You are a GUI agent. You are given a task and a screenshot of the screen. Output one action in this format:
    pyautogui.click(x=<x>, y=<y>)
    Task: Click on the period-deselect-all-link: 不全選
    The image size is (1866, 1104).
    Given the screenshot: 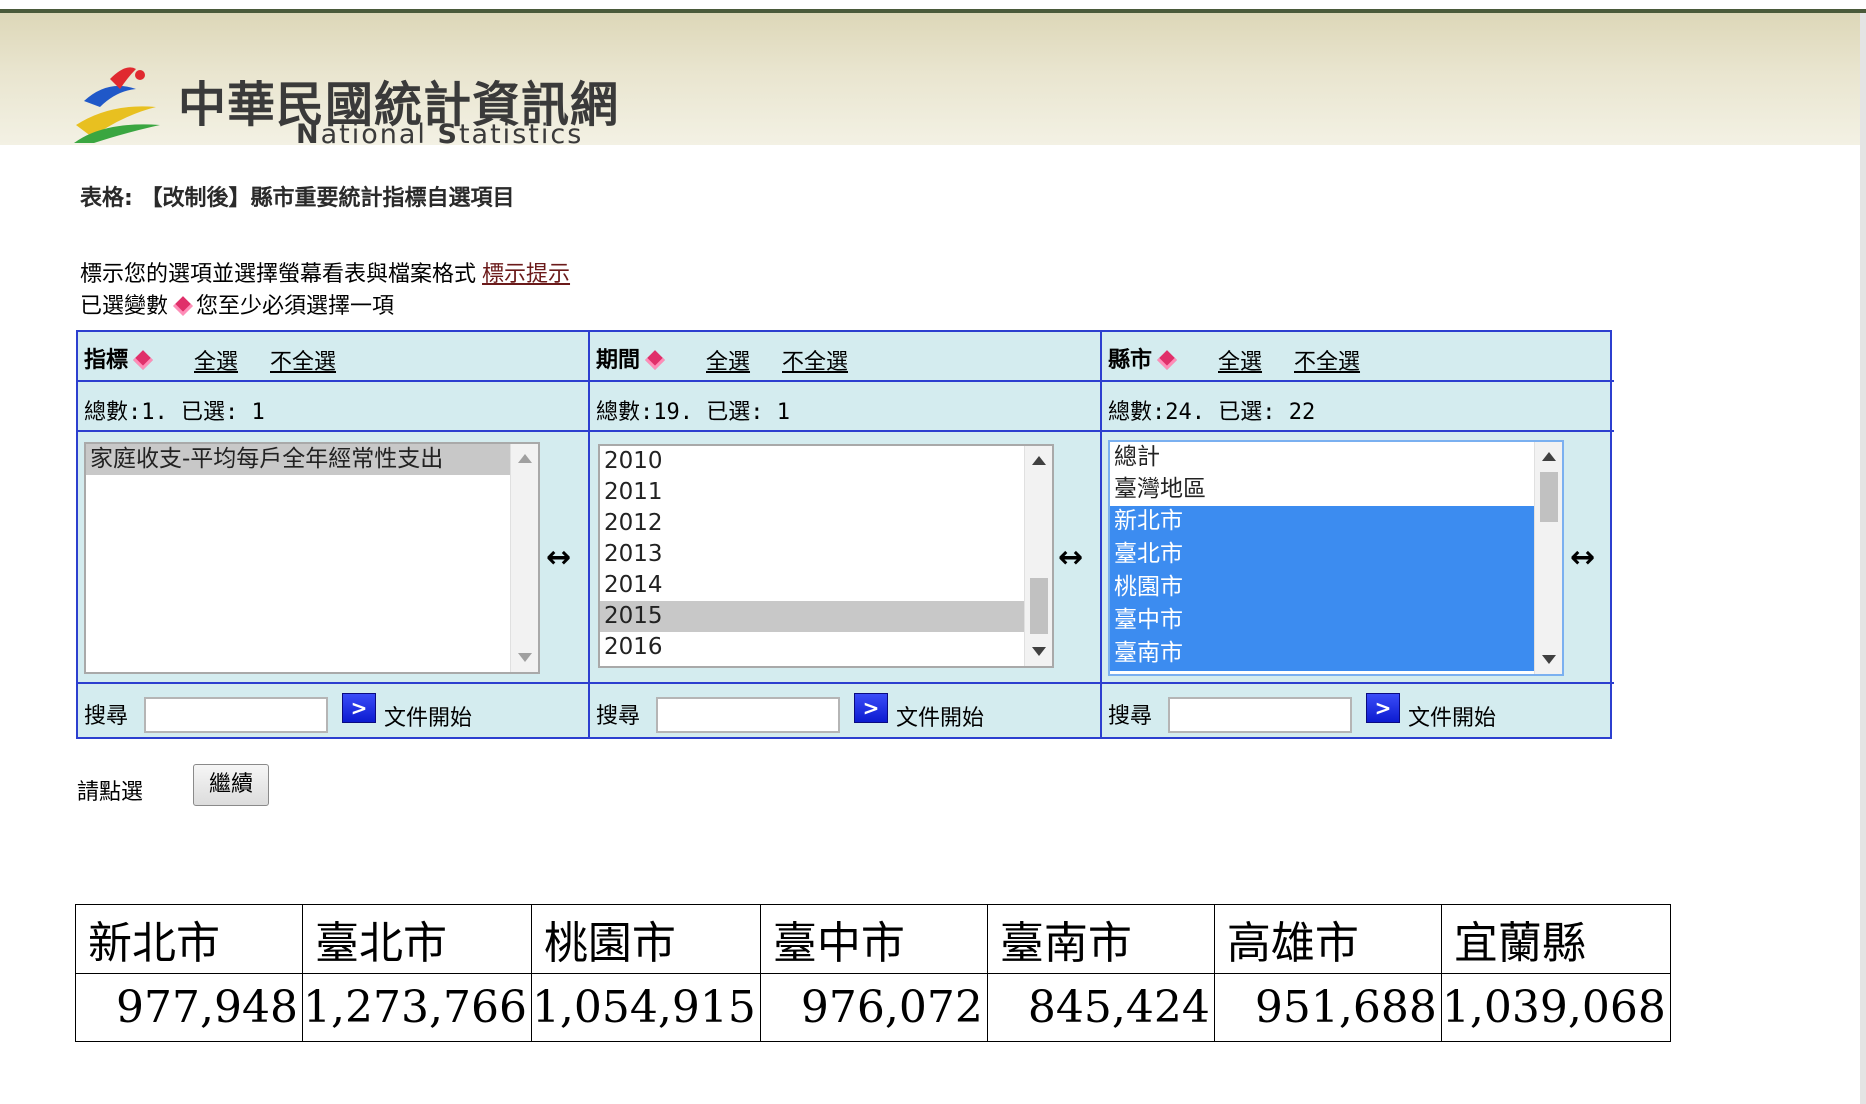 What is the action you would take?
    pyautogui.click(x=815, y=360)
    